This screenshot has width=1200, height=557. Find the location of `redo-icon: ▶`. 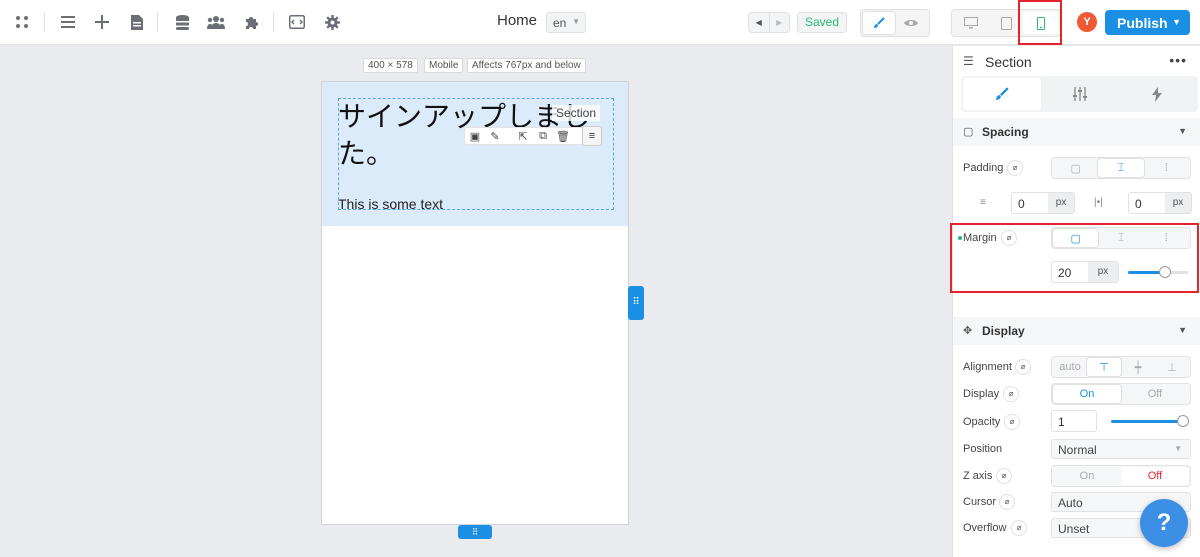

redo-icon: ▶ is located at coordinates (779, 22).